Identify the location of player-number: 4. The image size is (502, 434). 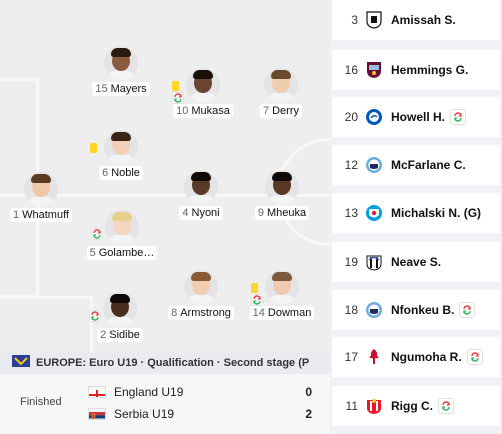
(185, 213).